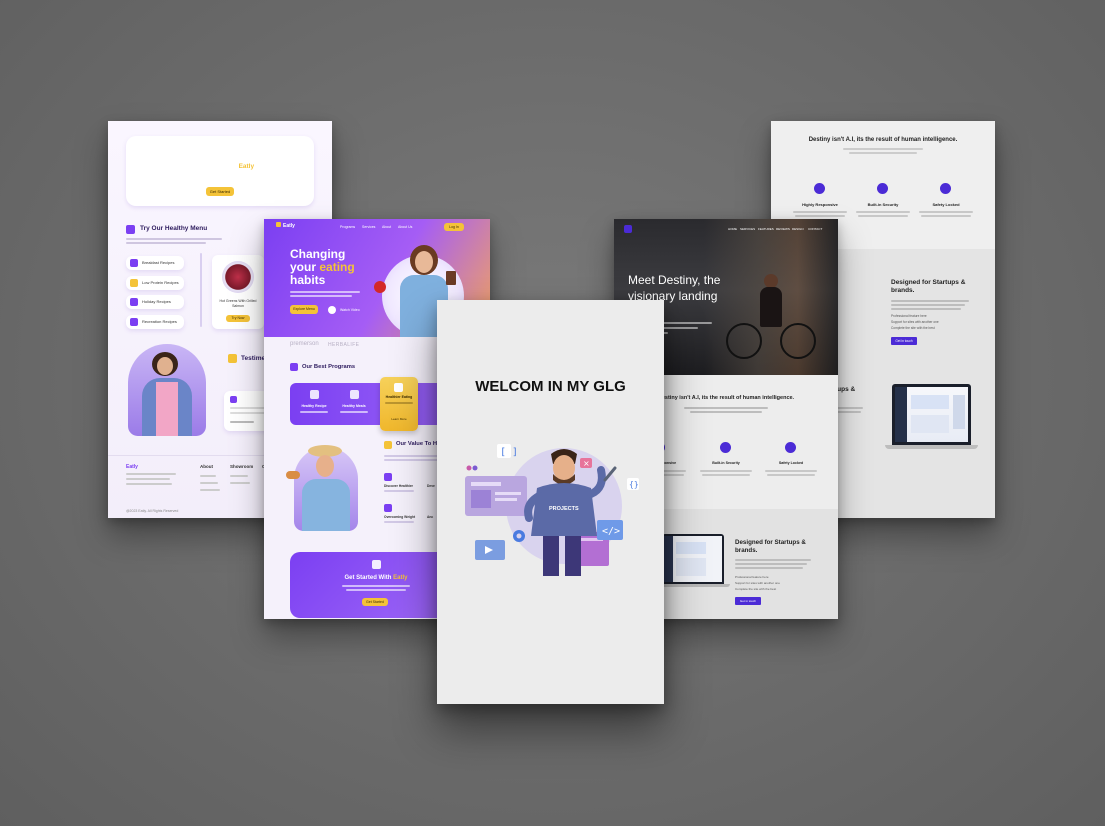 This screenshot has height=826, width=1105. I want to click on bike-wheel, so click(798, 341).